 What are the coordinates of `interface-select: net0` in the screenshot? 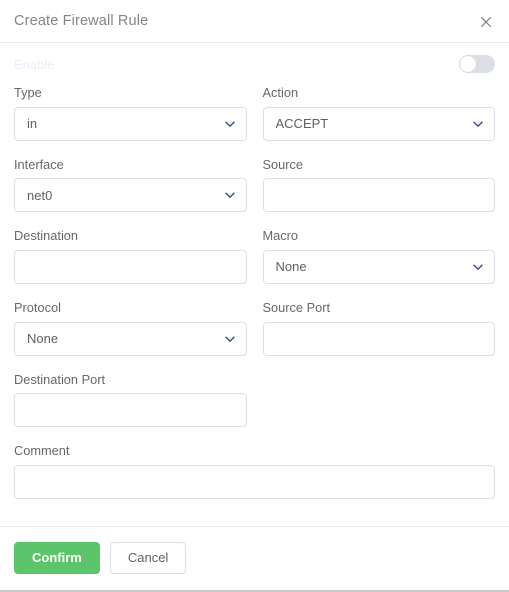 It's located at (130, 195).